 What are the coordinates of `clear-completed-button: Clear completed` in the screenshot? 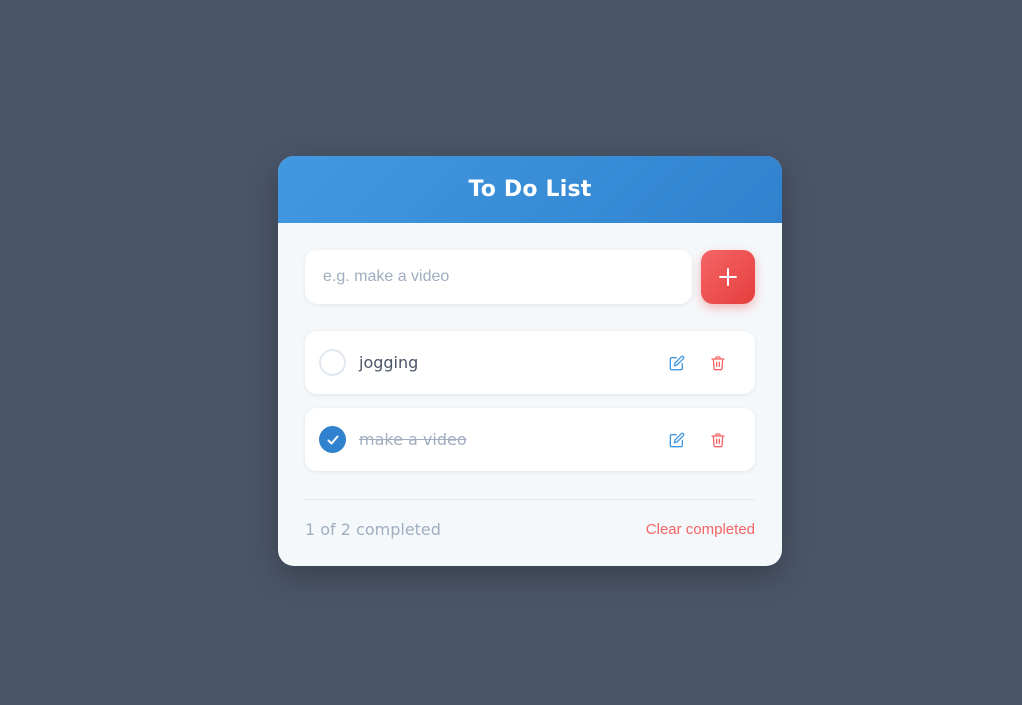 It's located at (700, 529).